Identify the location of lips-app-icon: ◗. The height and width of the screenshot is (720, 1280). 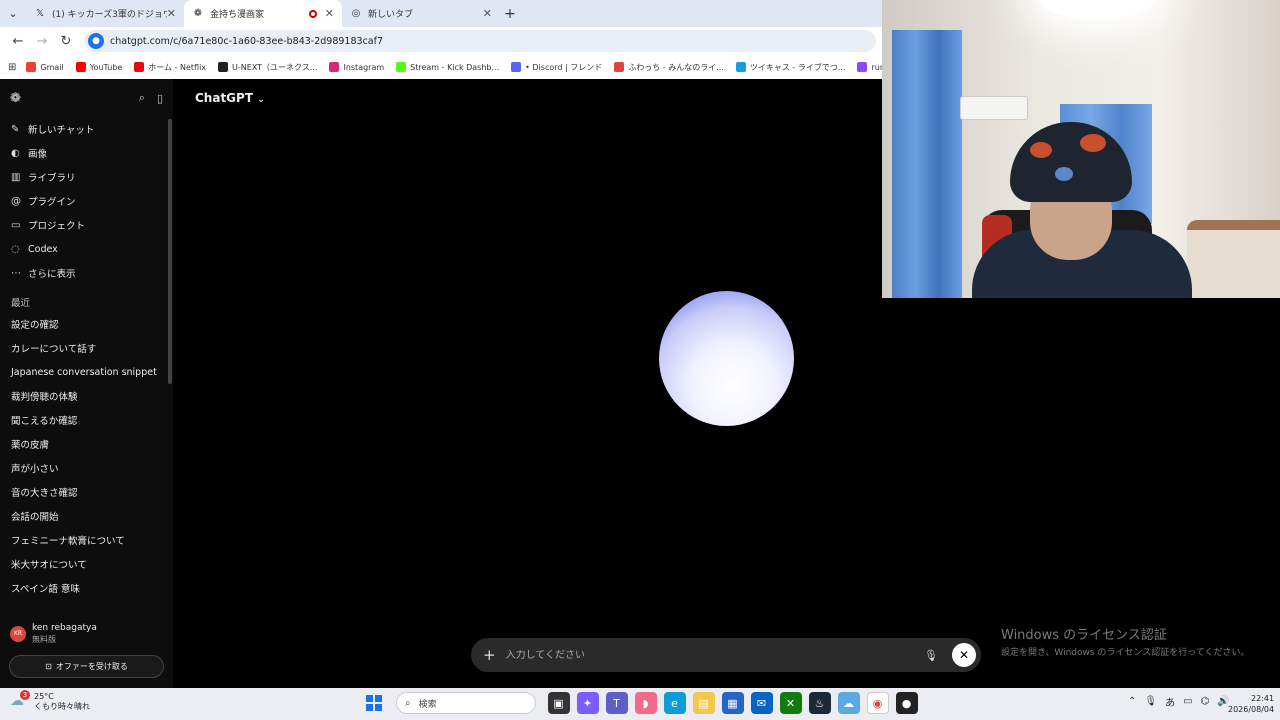
(645, 703).